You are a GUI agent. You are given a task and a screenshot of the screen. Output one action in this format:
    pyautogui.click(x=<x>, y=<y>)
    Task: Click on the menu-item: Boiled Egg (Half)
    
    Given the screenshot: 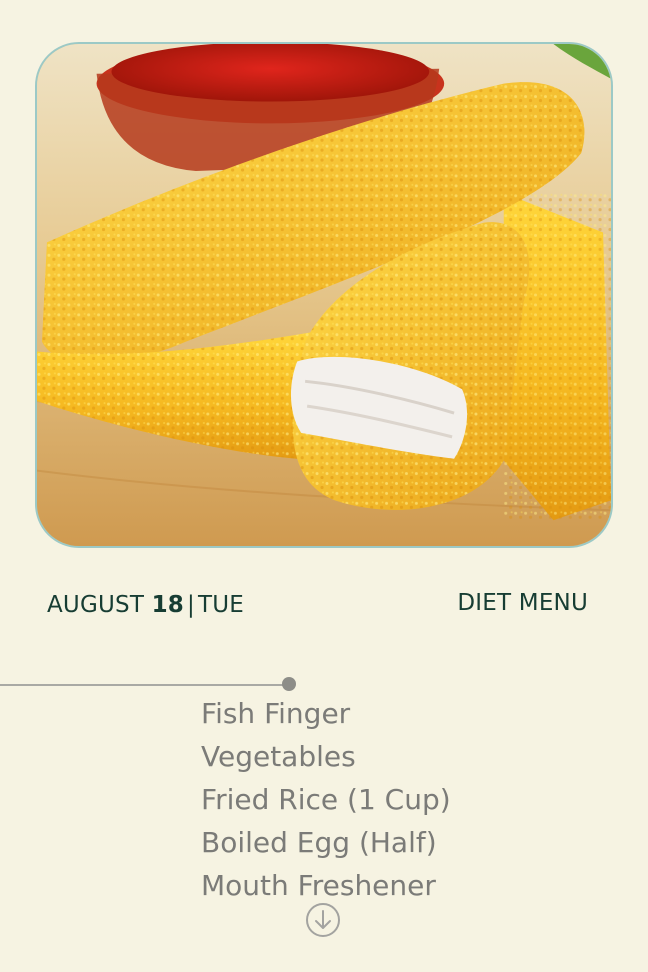 What is the action you would take?
    pyautogui.click(x=319, y=842)
    